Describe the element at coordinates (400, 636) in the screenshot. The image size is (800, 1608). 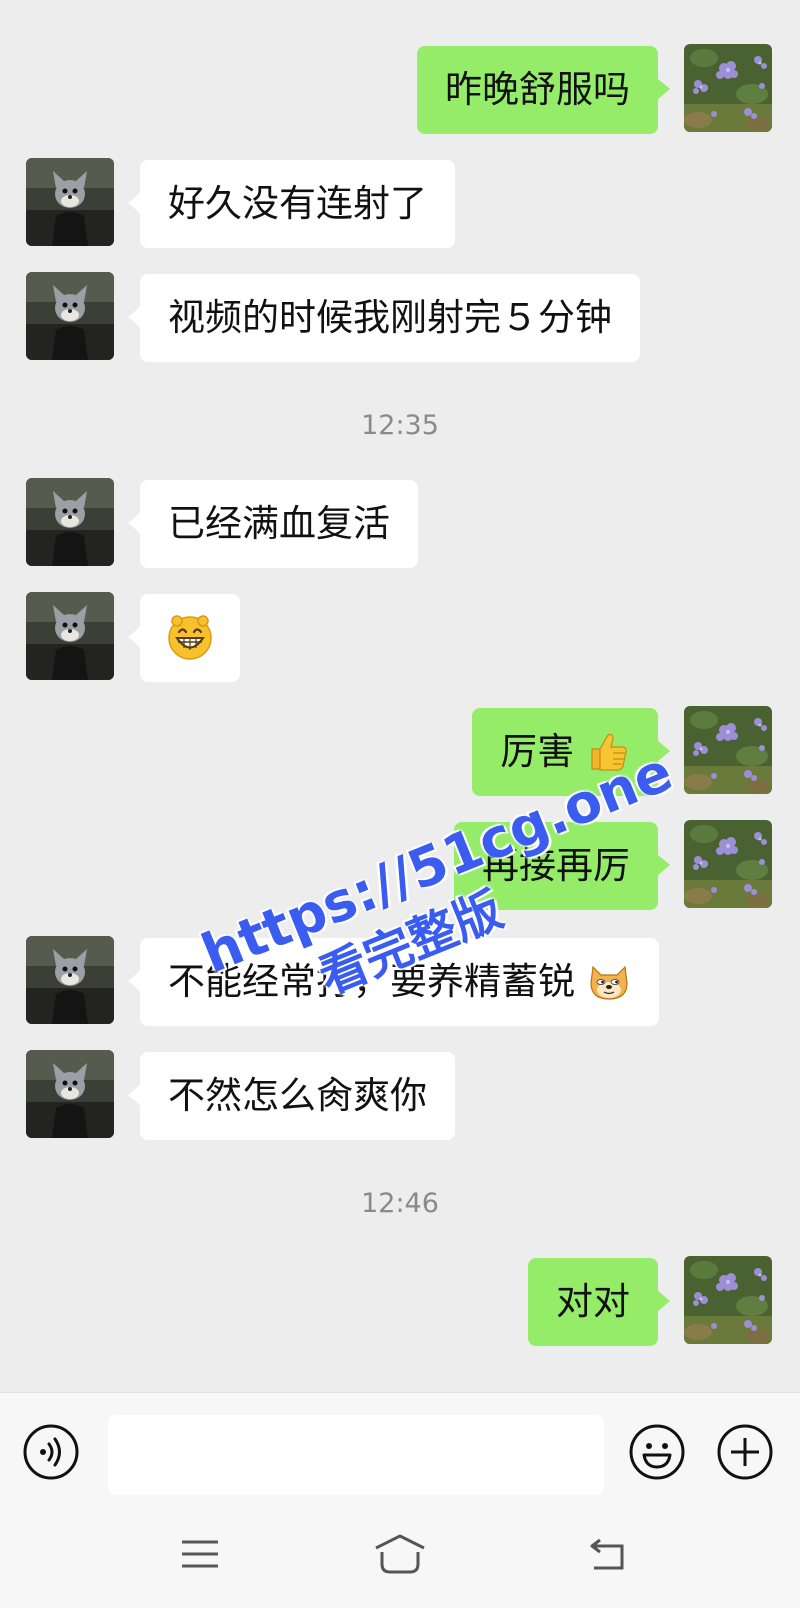
I see `message-row` at that location.